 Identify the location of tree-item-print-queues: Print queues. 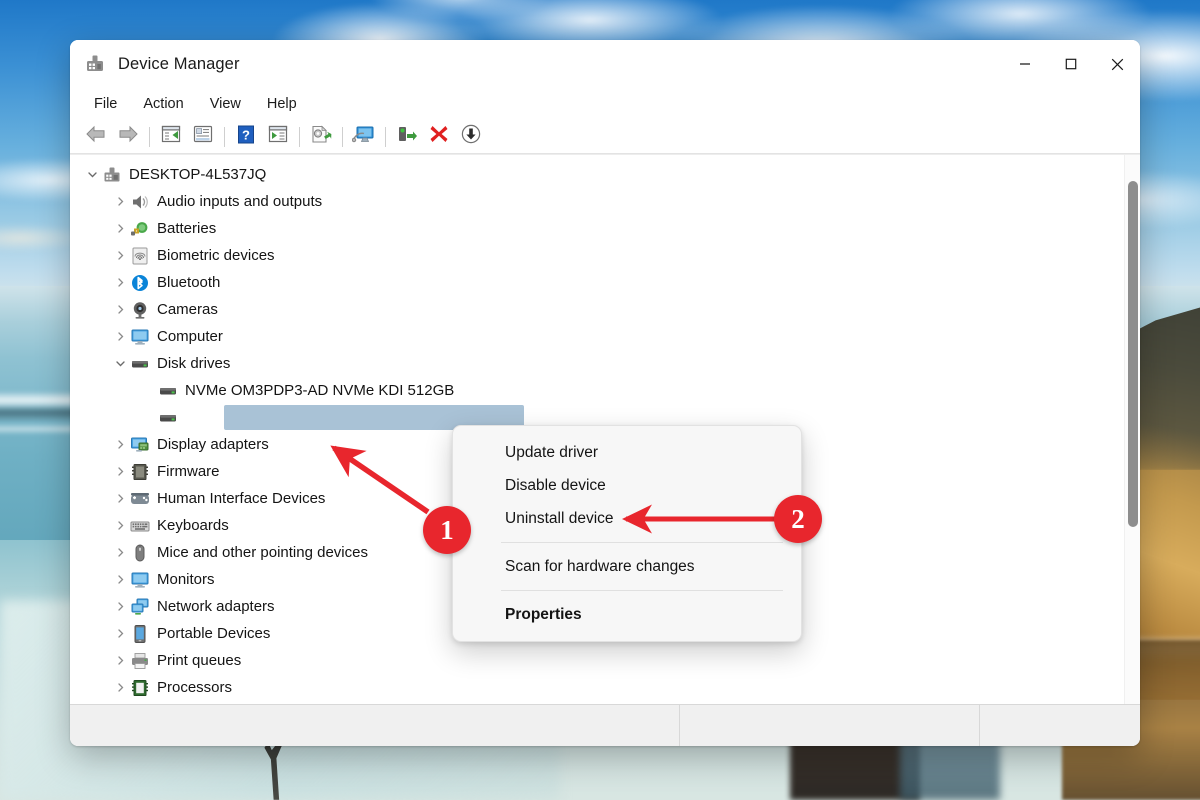
(605, 660).